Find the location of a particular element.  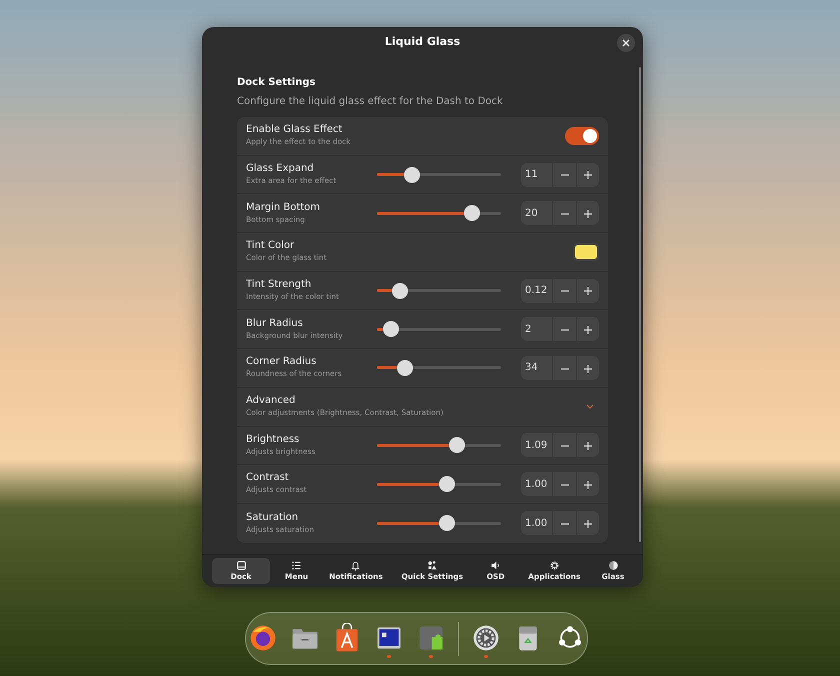

spin-field: 0.12 is located at coordinates (560, 290).